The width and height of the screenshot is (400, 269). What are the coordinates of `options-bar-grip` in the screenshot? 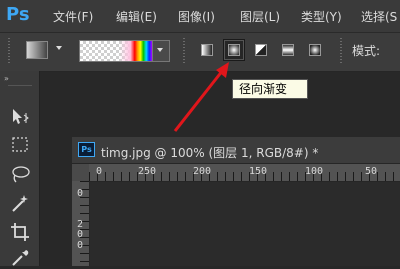 It's located at (9, 51).